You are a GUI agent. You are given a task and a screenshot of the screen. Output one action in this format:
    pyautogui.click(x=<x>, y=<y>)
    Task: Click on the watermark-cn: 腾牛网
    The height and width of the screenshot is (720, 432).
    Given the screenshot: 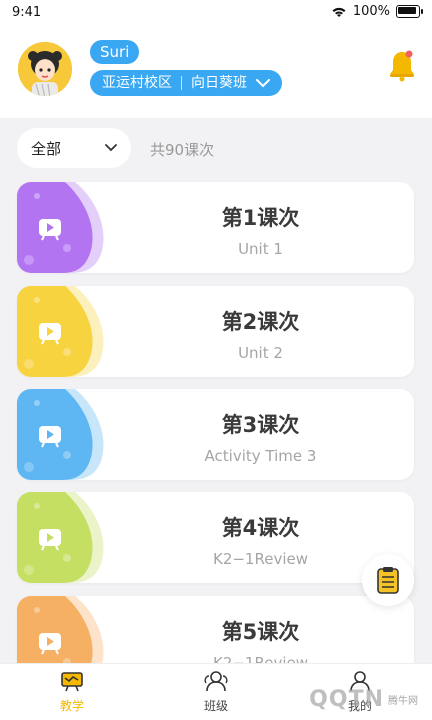 What is the action you would take?
    pyautogui.click(x=403, y=701)
    